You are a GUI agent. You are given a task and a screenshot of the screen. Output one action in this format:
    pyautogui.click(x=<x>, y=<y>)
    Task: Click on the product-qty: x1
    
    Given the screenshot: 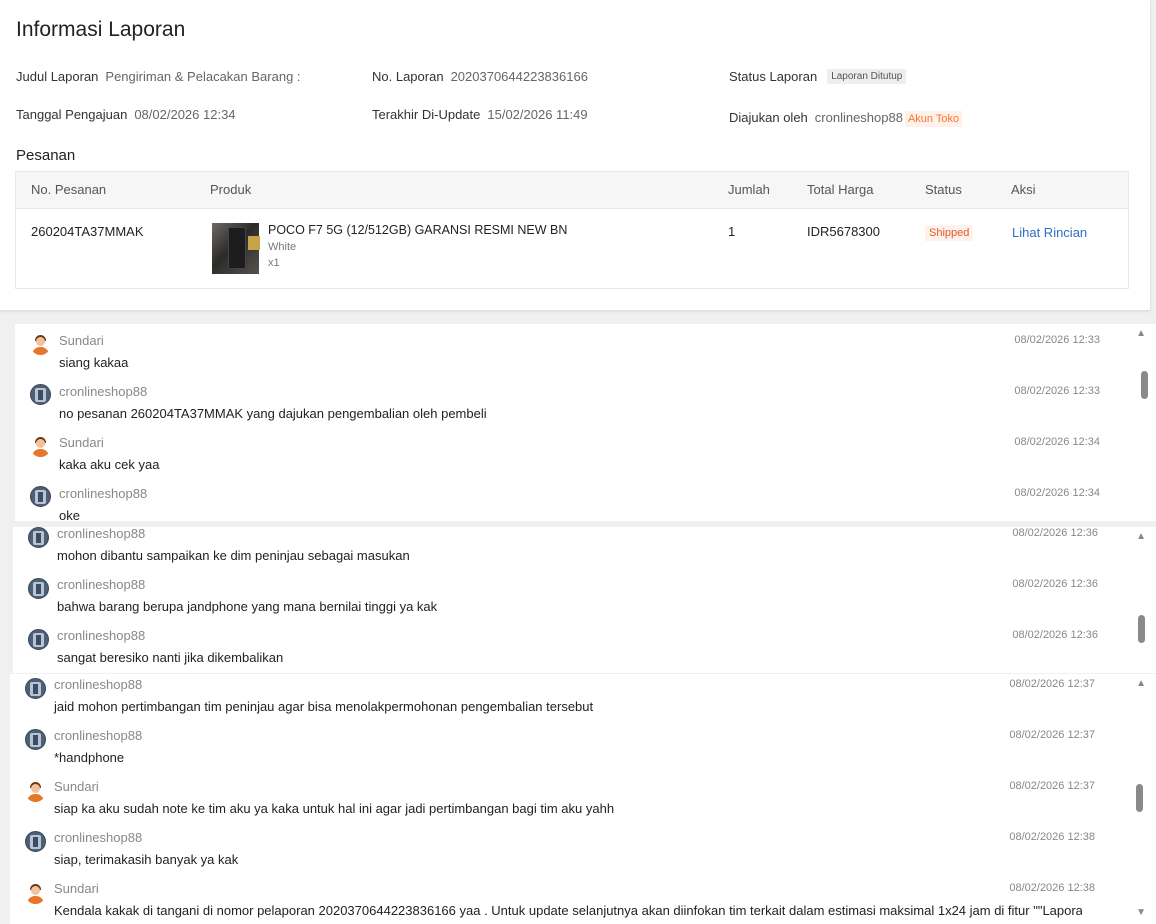 What is the action you would take?
    pyautogui.click(x=274, y=263)
    